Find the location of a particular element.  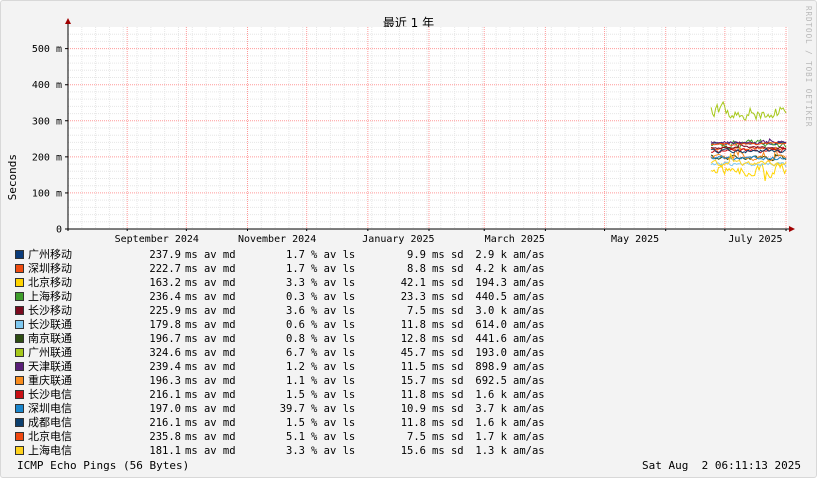

sd-value: 15.7 is located at coordinates (413, 381).